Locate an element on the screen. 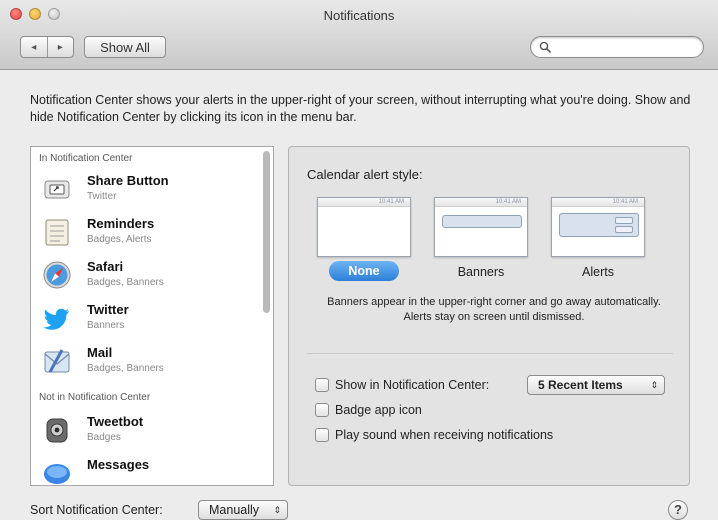 Image resolution: width=718 pixels, height=520 pixels. badge-app-icon-option: Badge app icon is located at coordinates (368, 410).